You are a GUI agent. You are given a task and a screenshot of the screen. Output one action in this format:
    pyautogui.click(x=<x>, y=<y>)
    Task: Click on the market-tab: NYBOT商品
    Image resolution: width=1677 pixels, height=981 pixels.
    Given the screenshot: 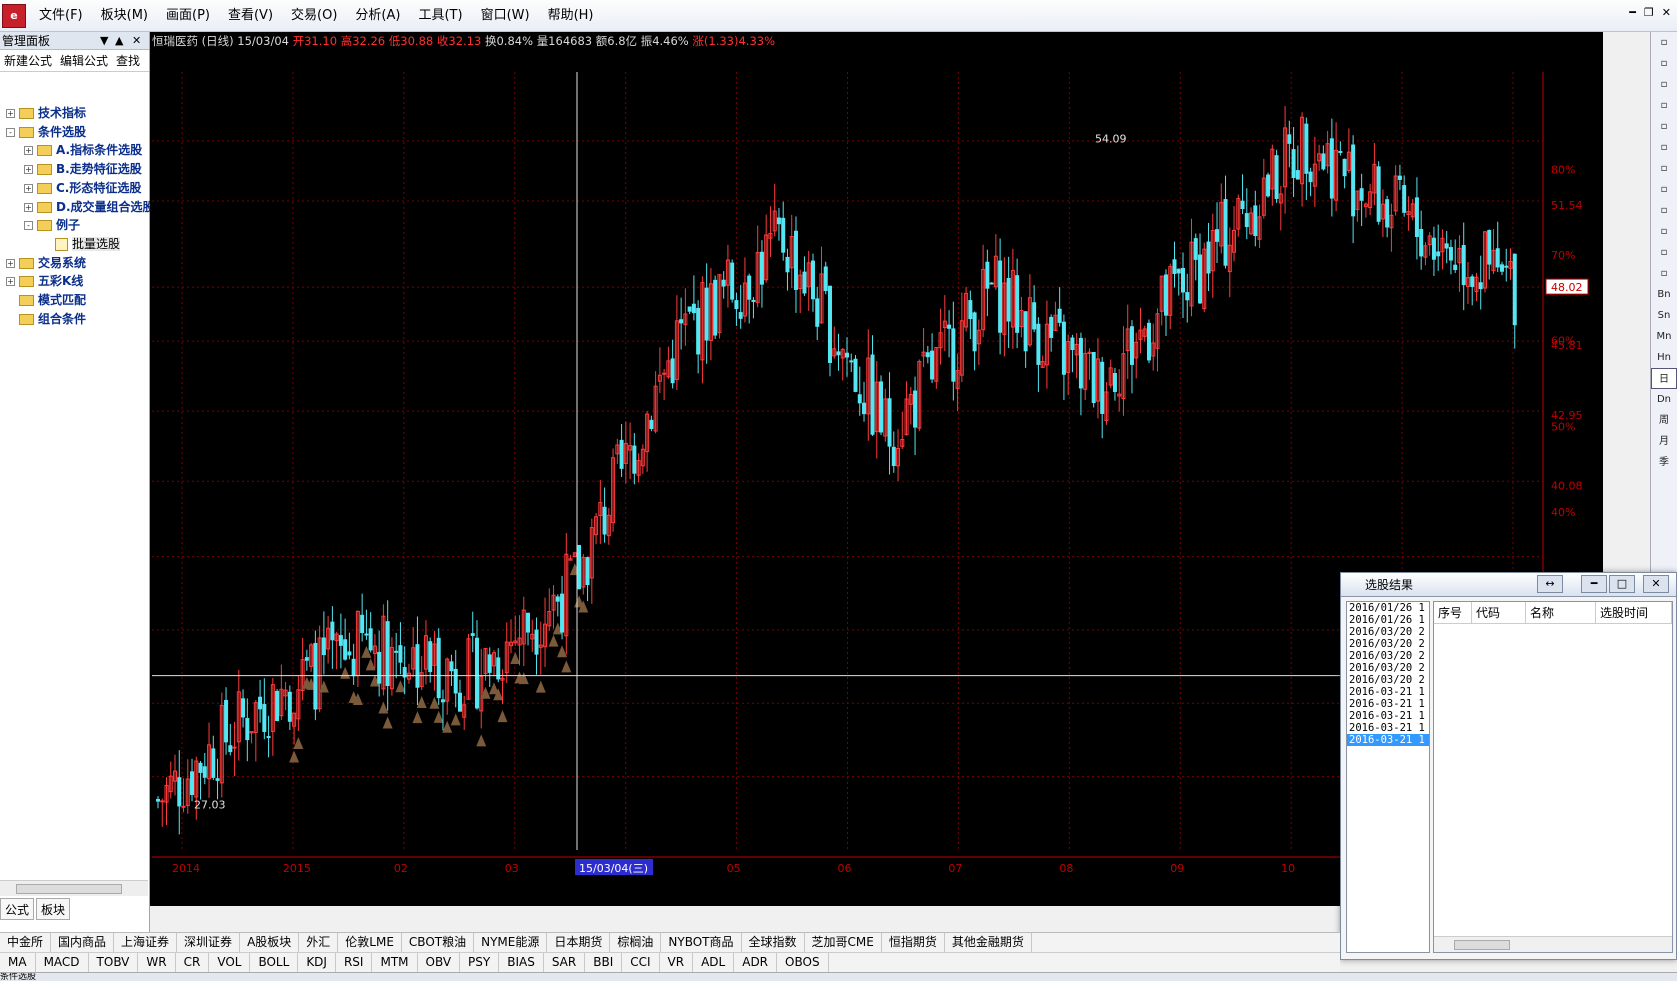 What is the action you would take?
    pyautogui.click(x=701, y=942)
    